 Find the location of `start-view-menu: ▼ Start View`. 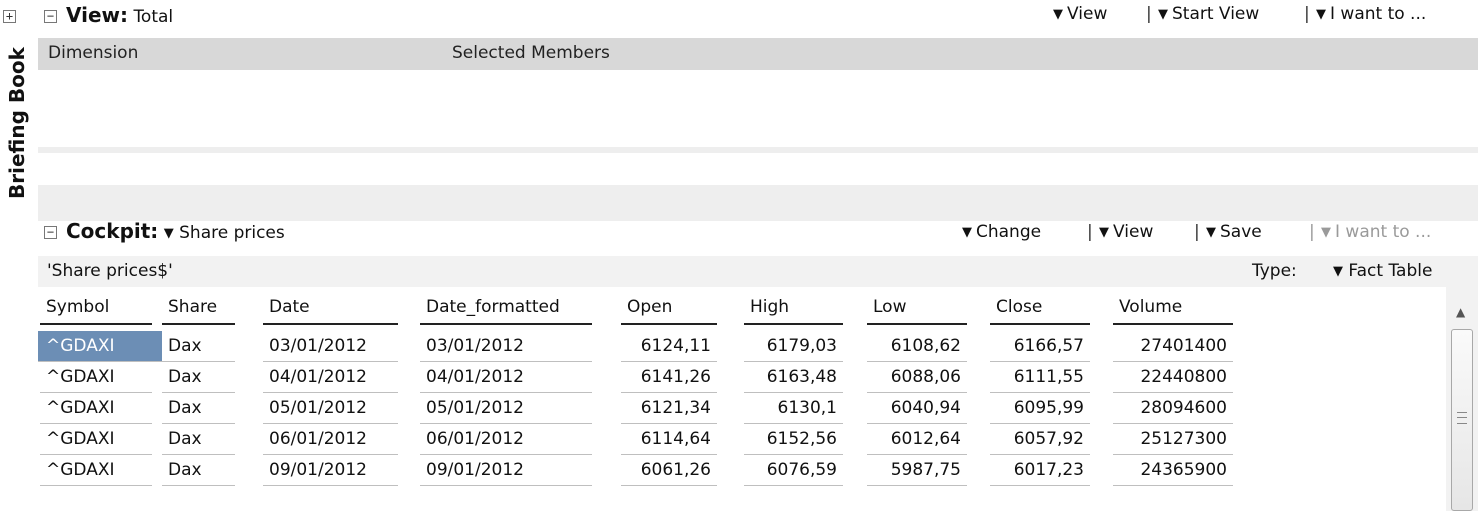

start-view-menu: ▼ Start View is located at coordinates (1208, 14).